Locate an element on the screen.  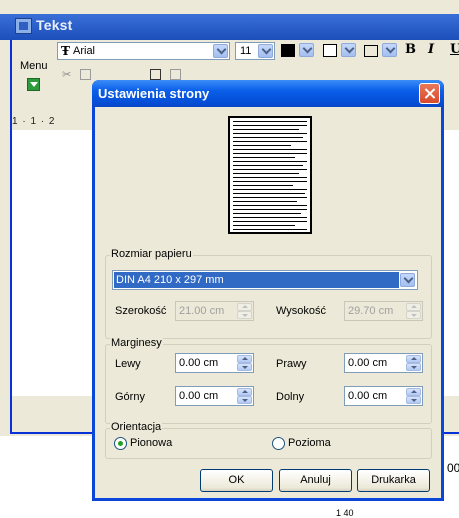
underline-icon: U is located at coordinates (454, 49).